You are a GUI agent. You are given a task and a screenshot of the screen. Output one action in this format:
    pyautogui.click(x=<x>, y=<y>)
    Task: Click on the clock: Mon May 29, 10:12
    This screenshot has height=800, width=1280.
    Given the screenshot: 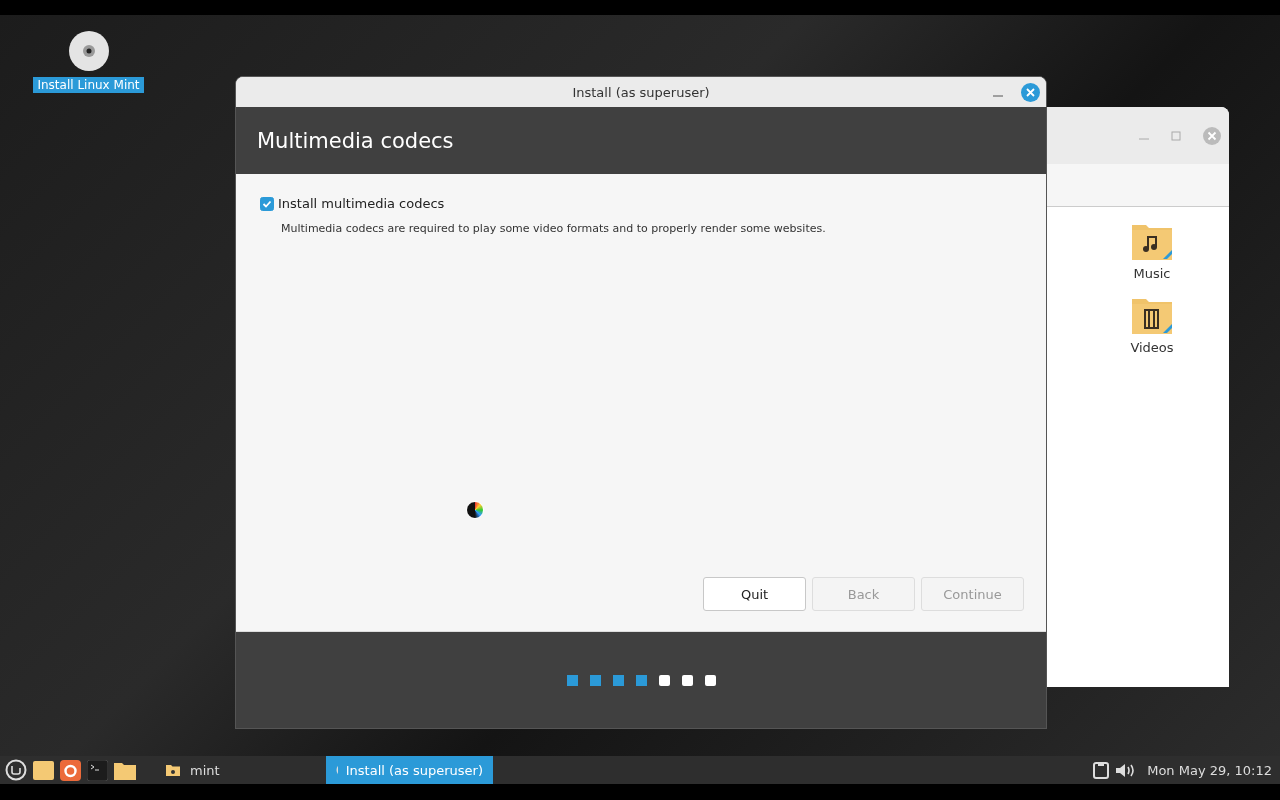 What is the action you would take?
    pyautogui.click(x=1209, y=770)
    